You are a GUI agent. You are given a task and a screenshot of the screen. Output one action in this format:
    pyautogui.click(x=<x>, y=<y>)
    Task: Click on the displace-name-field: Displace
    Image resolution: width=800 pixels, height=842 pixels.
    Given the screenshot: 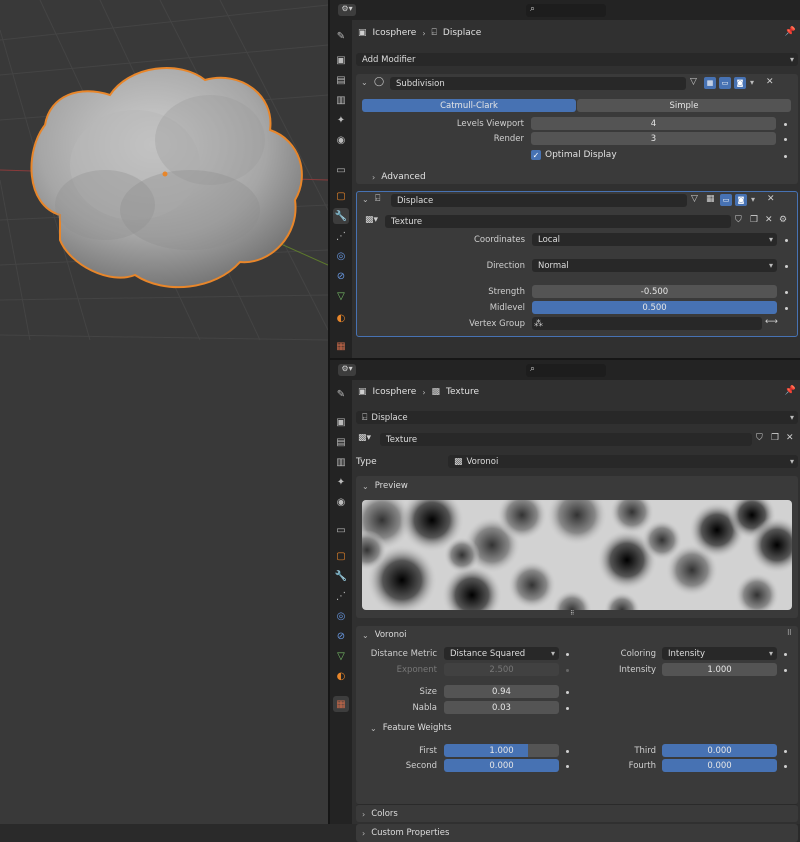 What is the action you would take?
    pyautogui.click(x=539, y=200)
    